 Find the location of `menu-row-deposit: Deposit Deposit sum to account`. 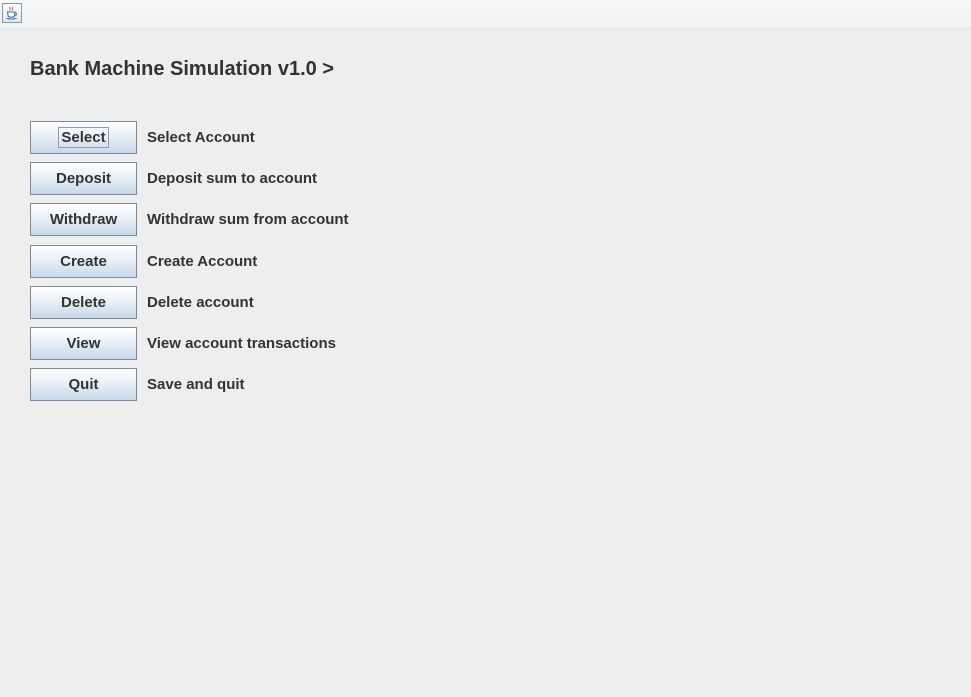

menu-row-deposit: Deposit Deposit sum to account is located at coordinates (173, 178).